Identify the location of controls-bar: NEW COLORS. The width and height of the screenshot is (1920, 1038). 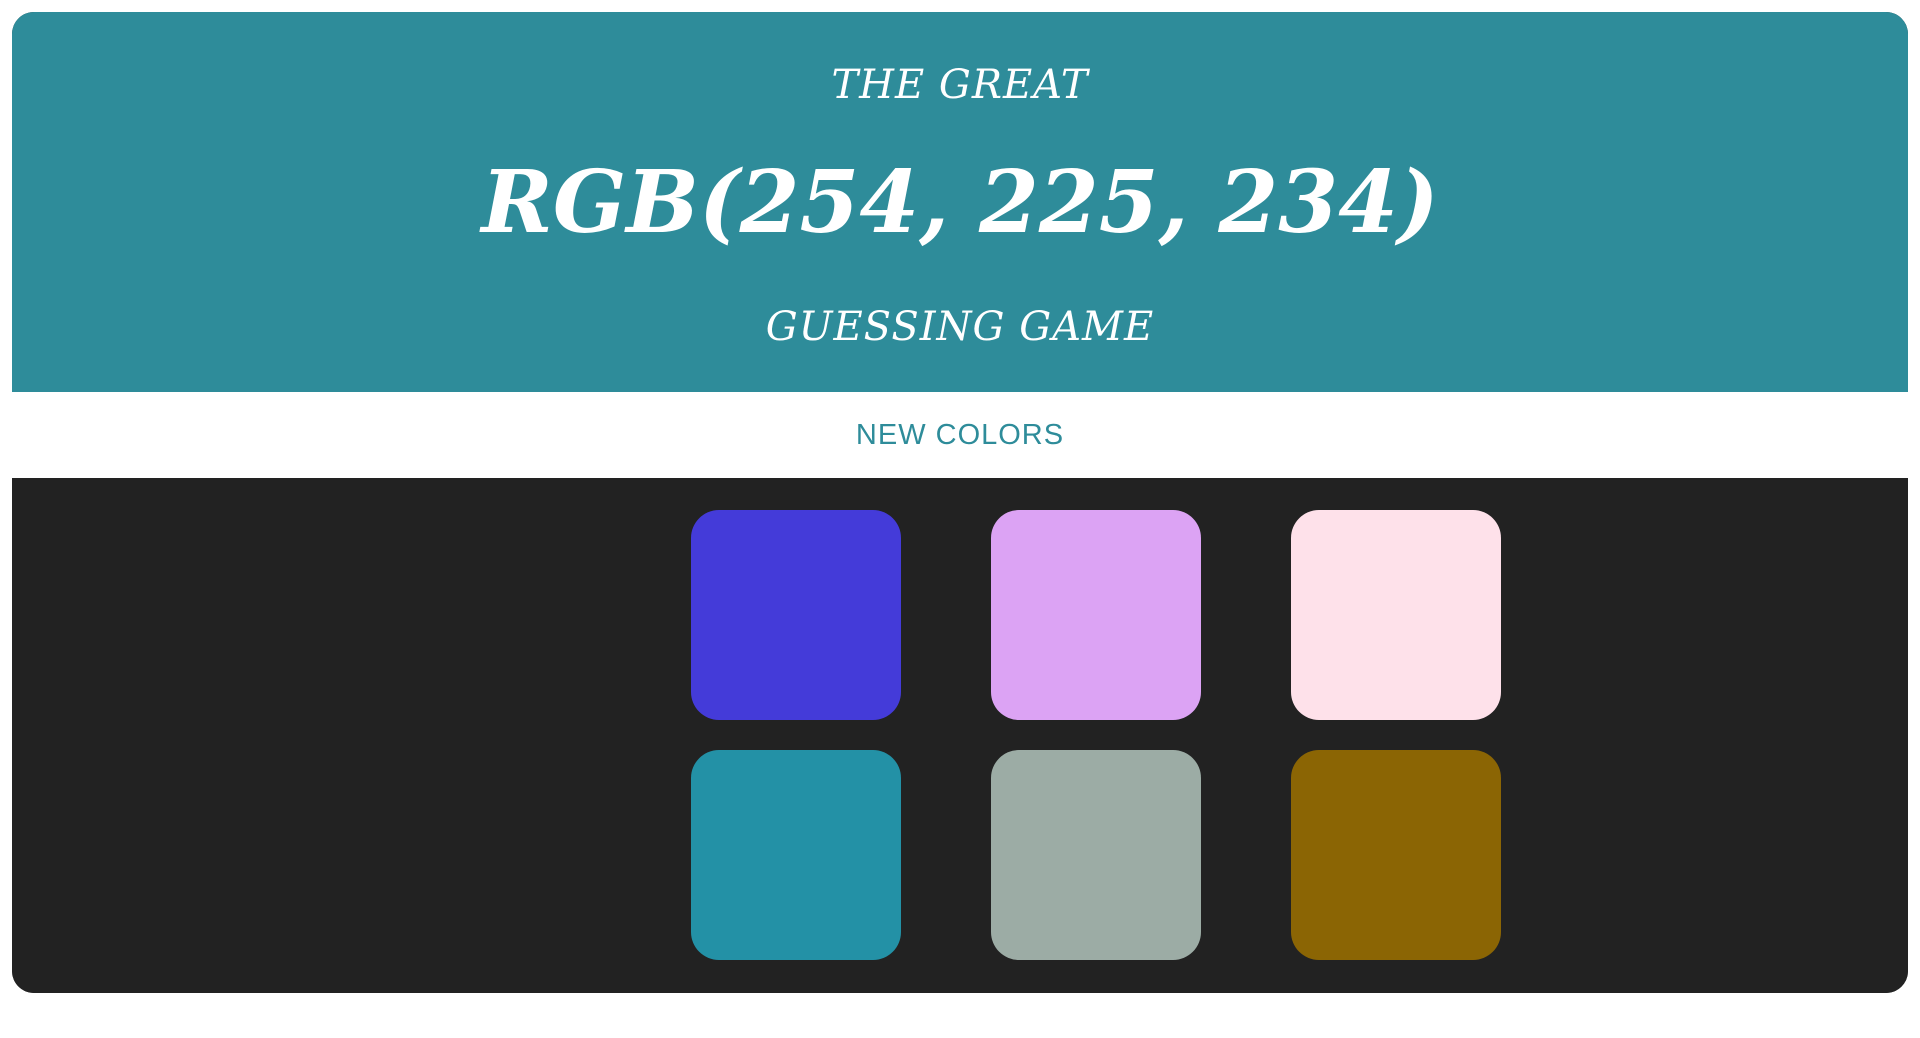
(960, 435).